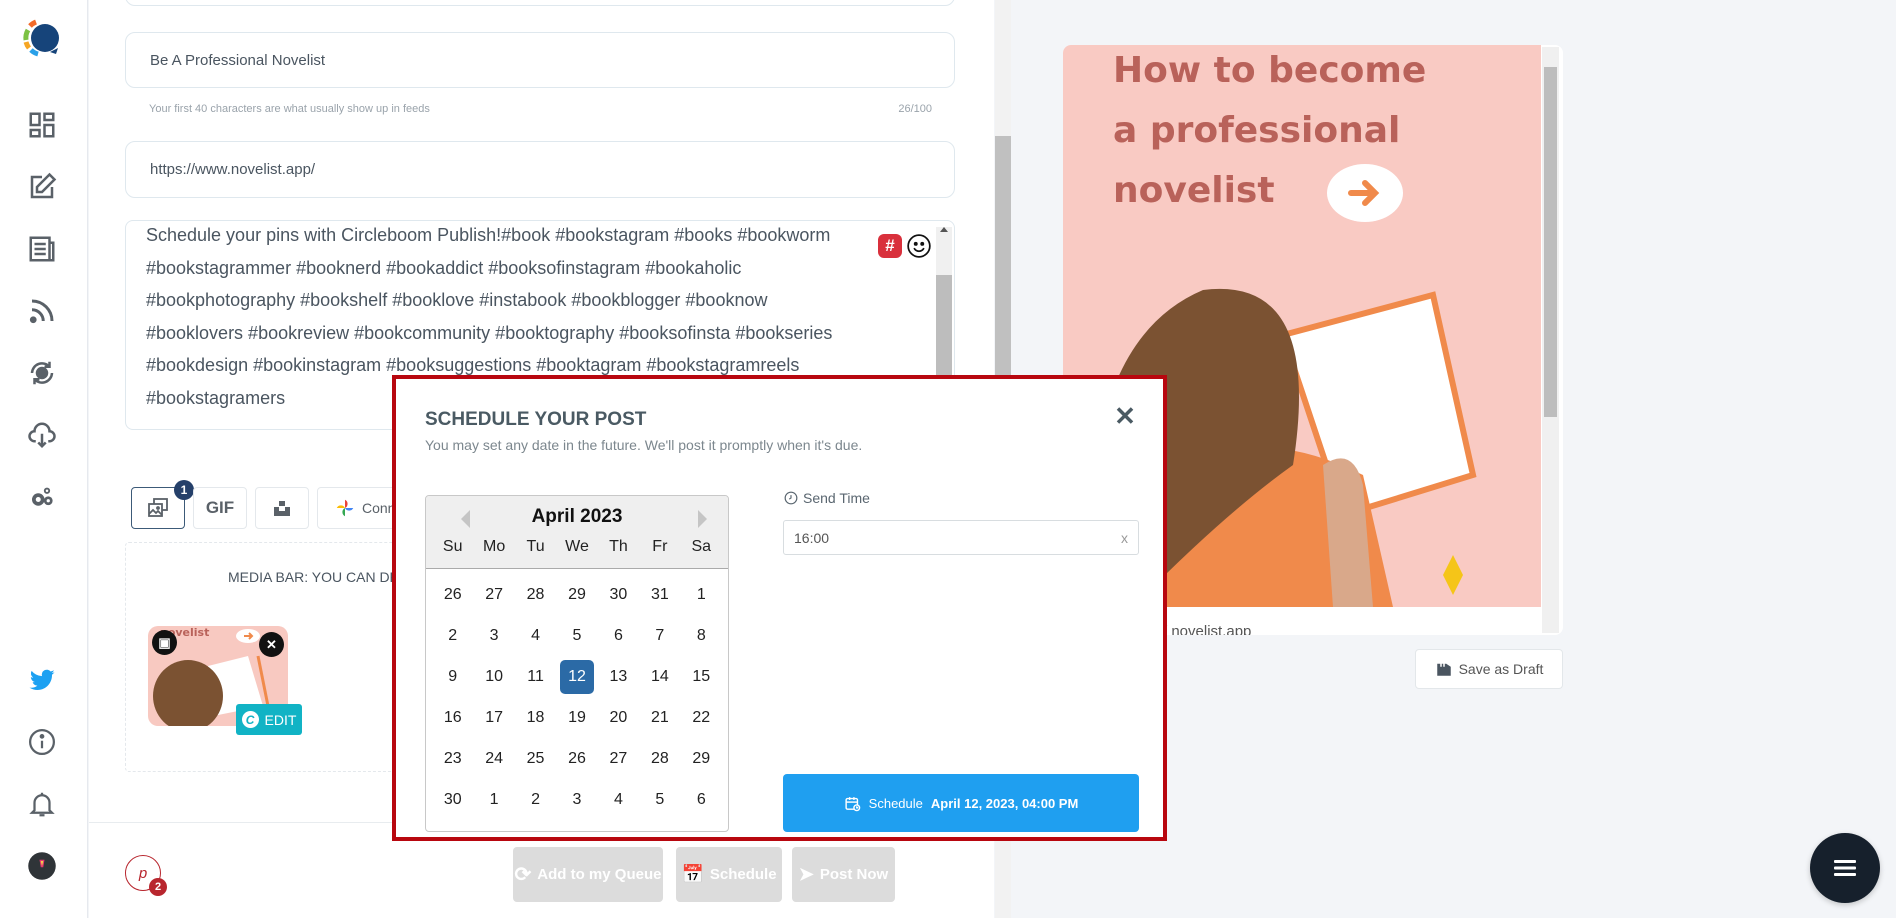 This screenshot has height=918, width=1896. Describe the element at coordinates (806, 874) in the screenshot. I see `send-icon: ➤` at that location.